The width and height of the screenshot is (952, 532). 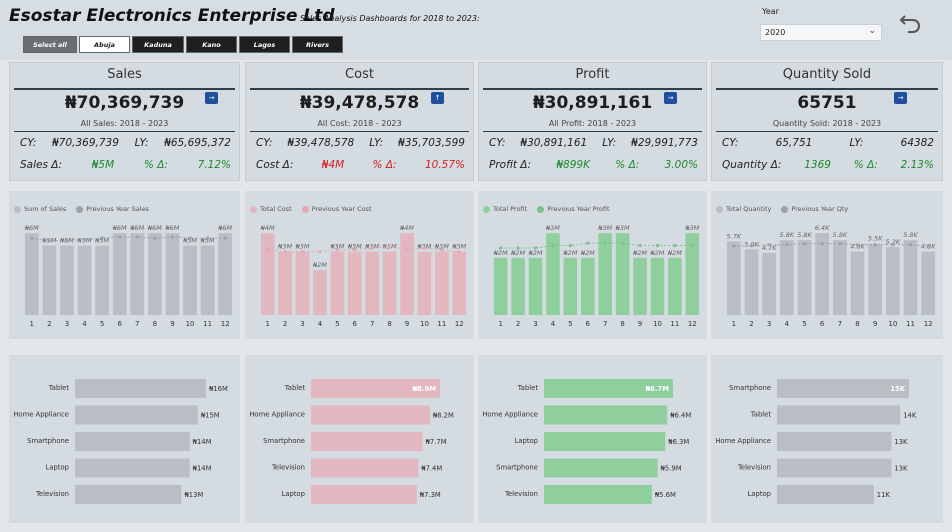 What do you see at coordinates (360, 165) in the screenshot?
I see `kpi-delta-row: Cost Δ: ₦4M % Δ: 10.57%` at bounding box center [360, 165].